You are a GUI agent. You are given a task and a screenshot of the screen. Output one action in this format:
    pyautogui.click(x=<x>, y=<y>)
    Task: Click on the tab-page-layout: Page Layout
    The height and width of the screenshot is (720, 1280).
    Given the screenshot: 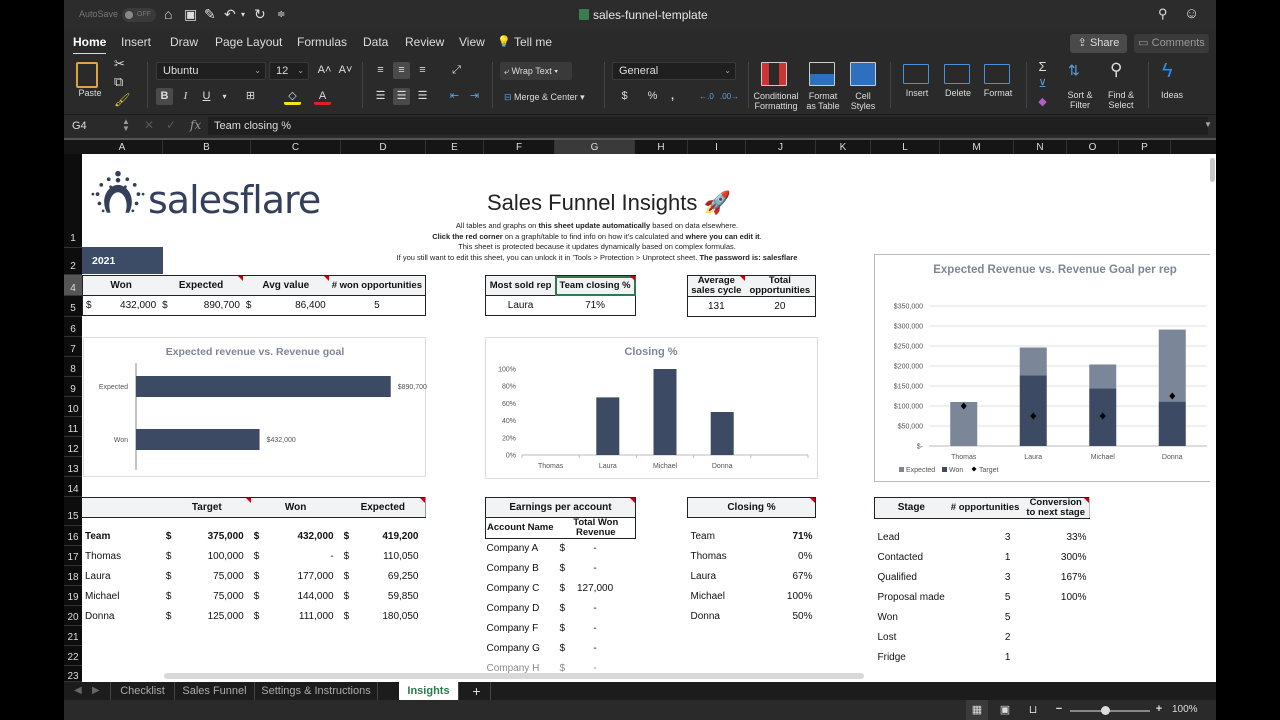 What is the action you would take?
    pyautogui.click(x=248, y=42)
    